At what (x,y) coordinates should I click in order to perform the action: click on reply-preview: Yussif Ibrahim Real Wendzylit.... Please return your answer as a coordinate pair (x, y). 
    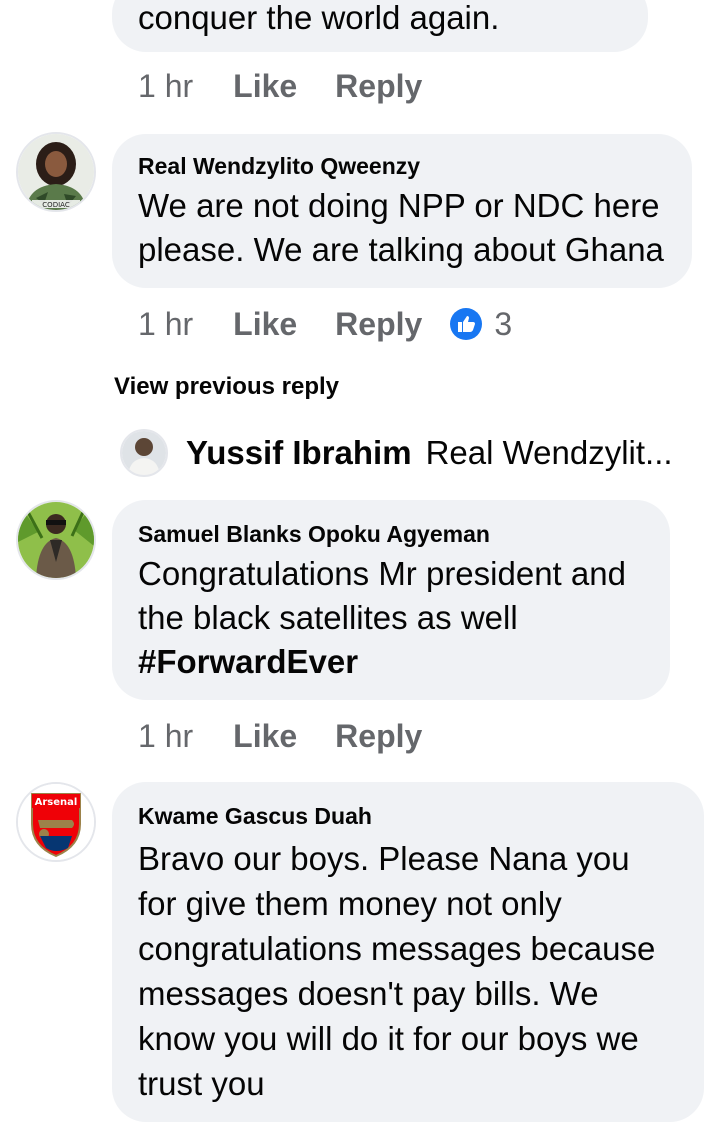
    Looking at the image, I should click on (400, 453).